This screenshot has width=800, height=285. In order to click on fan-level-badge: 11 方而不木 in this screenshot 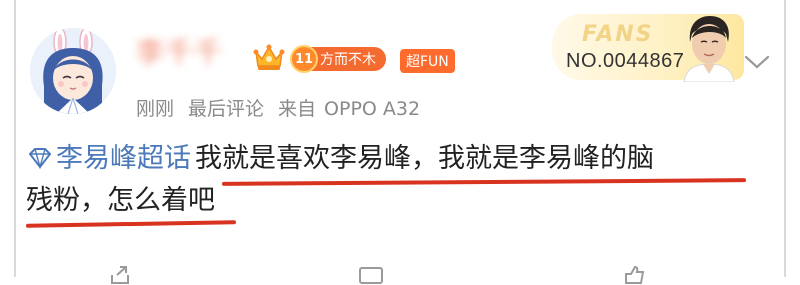, I will do `click(338, 59)`.